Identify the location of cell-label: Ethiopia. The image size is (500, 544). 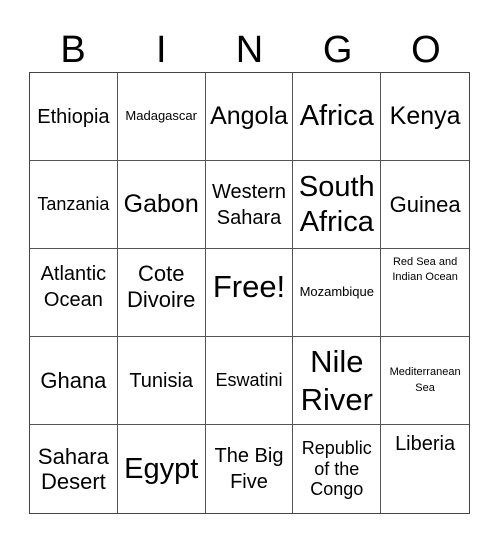
(73, 116).